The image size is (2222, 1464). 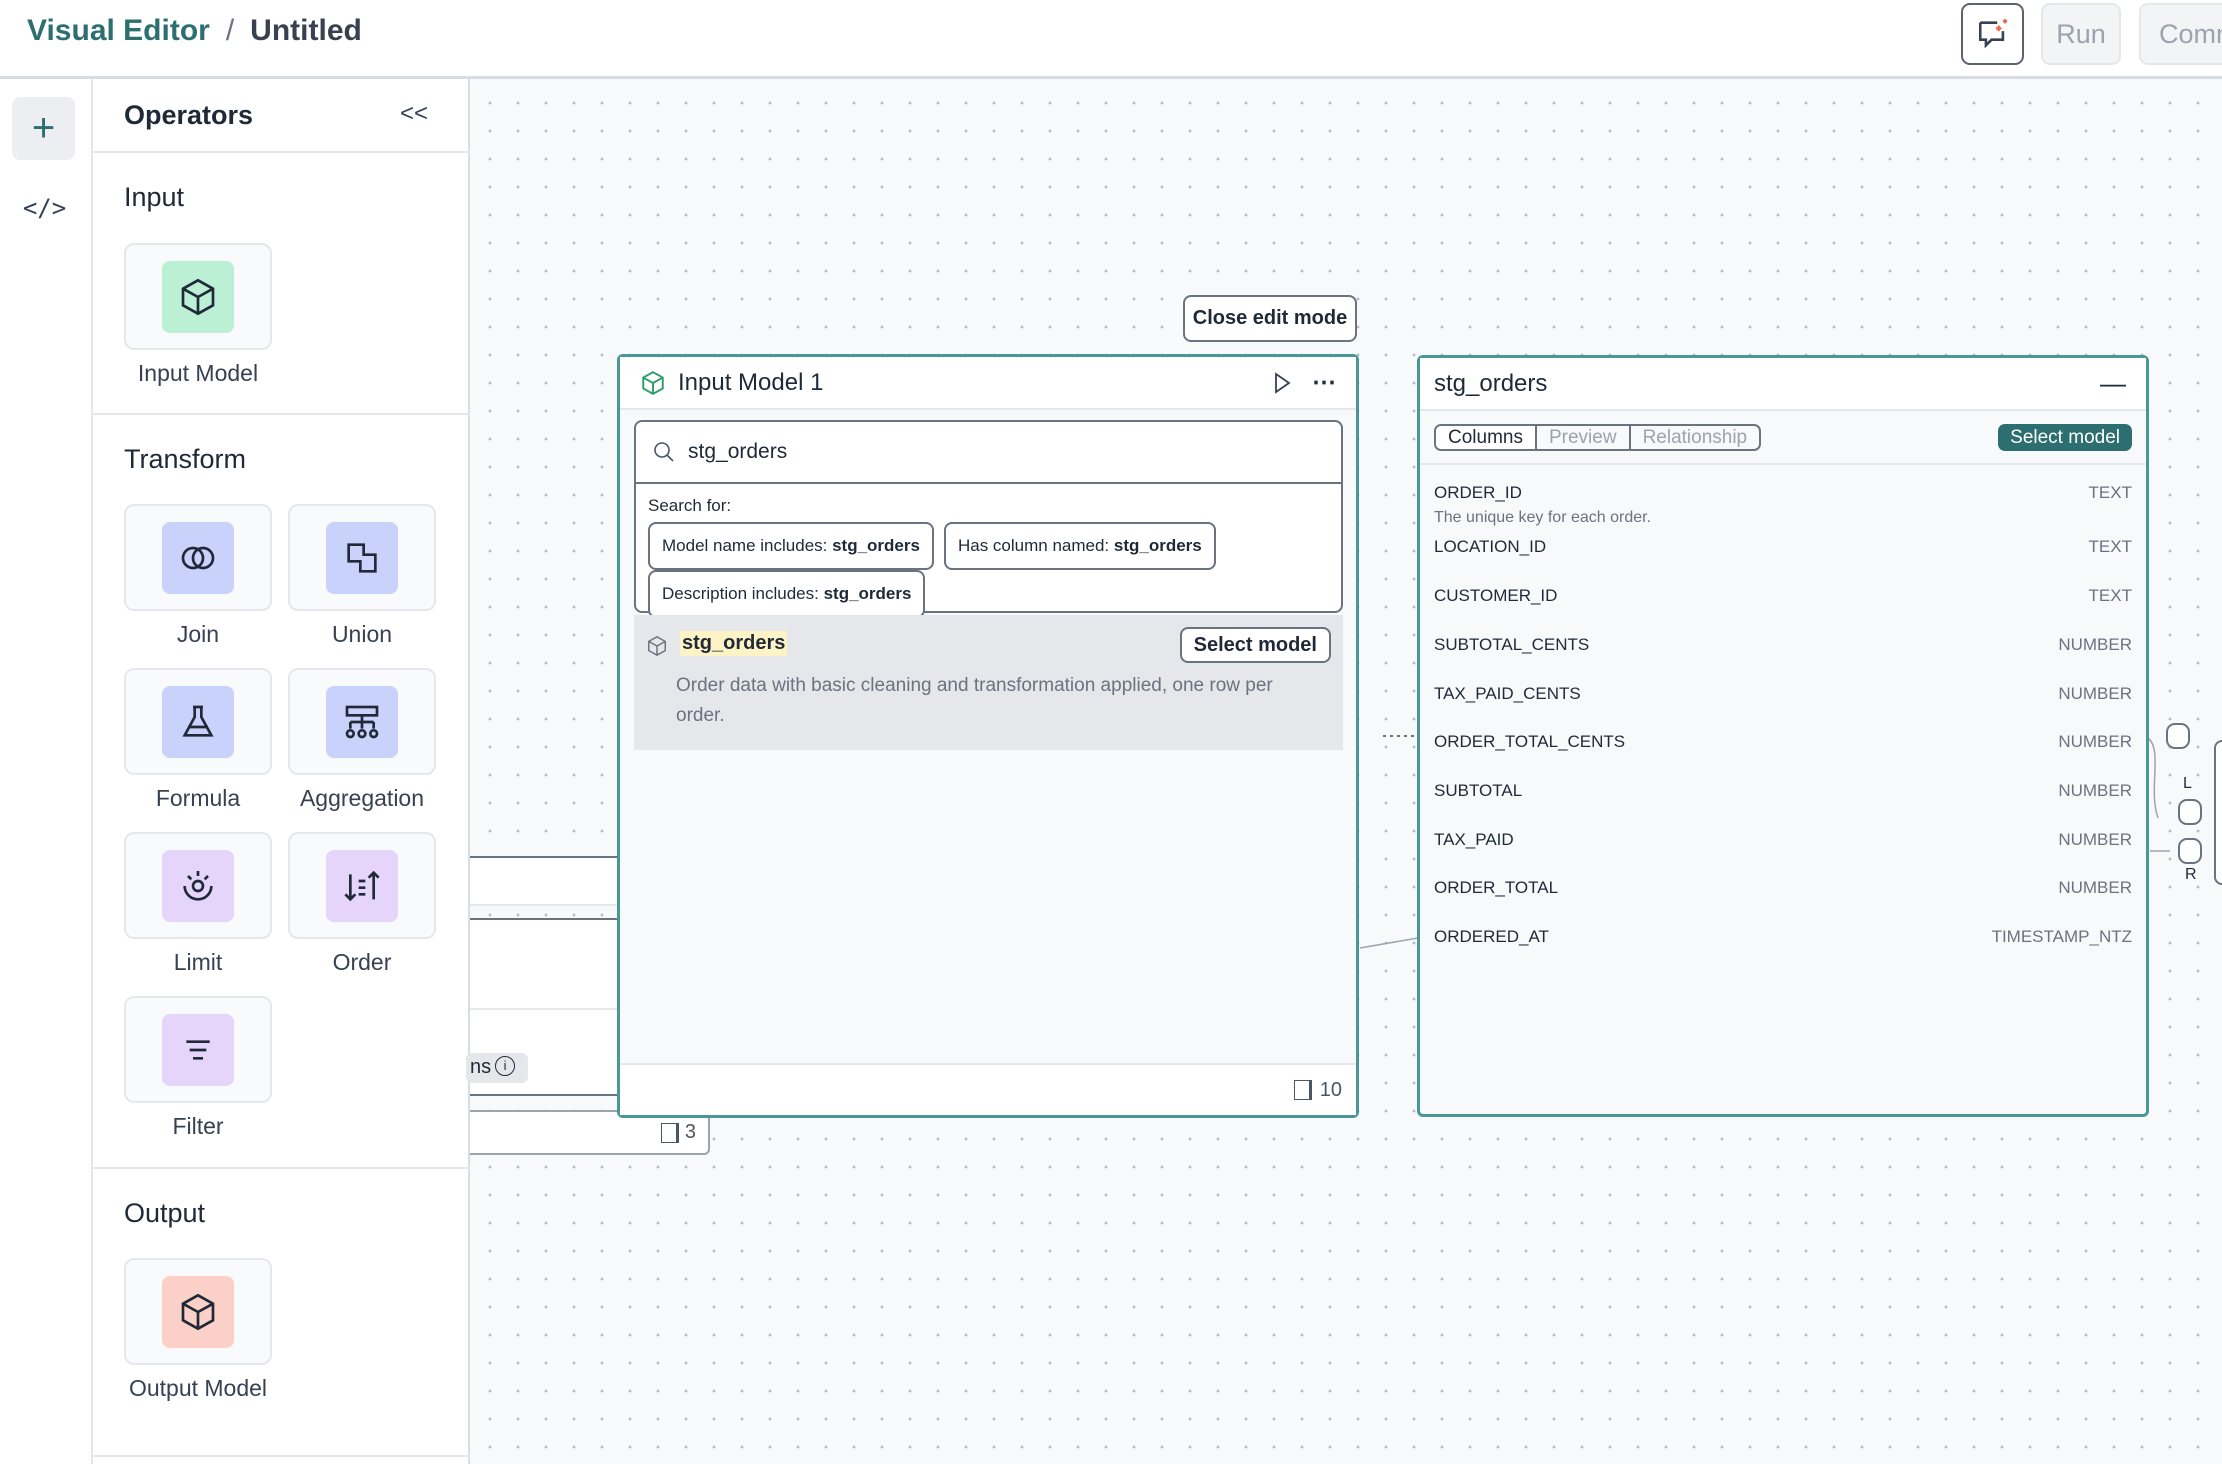 What do you see at coordinates (751, 382) in the screenshot?
I see `node-title: Input Model 1` at bounding box center [751, 382].